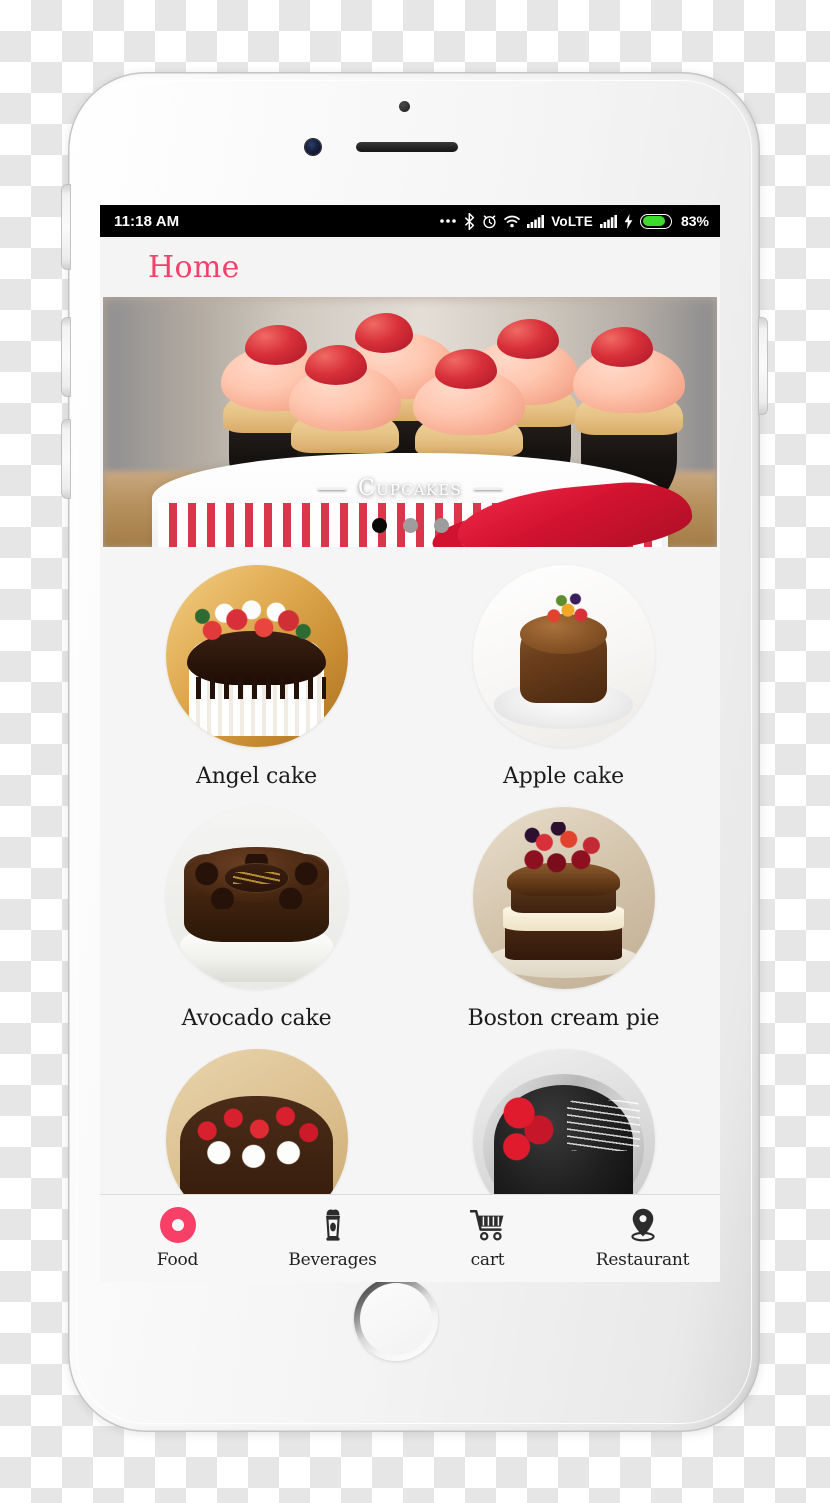 This screenshot has width=830, height=1503. Describe the element at coordinates (147, 221) in the screenshot. I see `status-bar-clock: 11:18 AM` at that location.